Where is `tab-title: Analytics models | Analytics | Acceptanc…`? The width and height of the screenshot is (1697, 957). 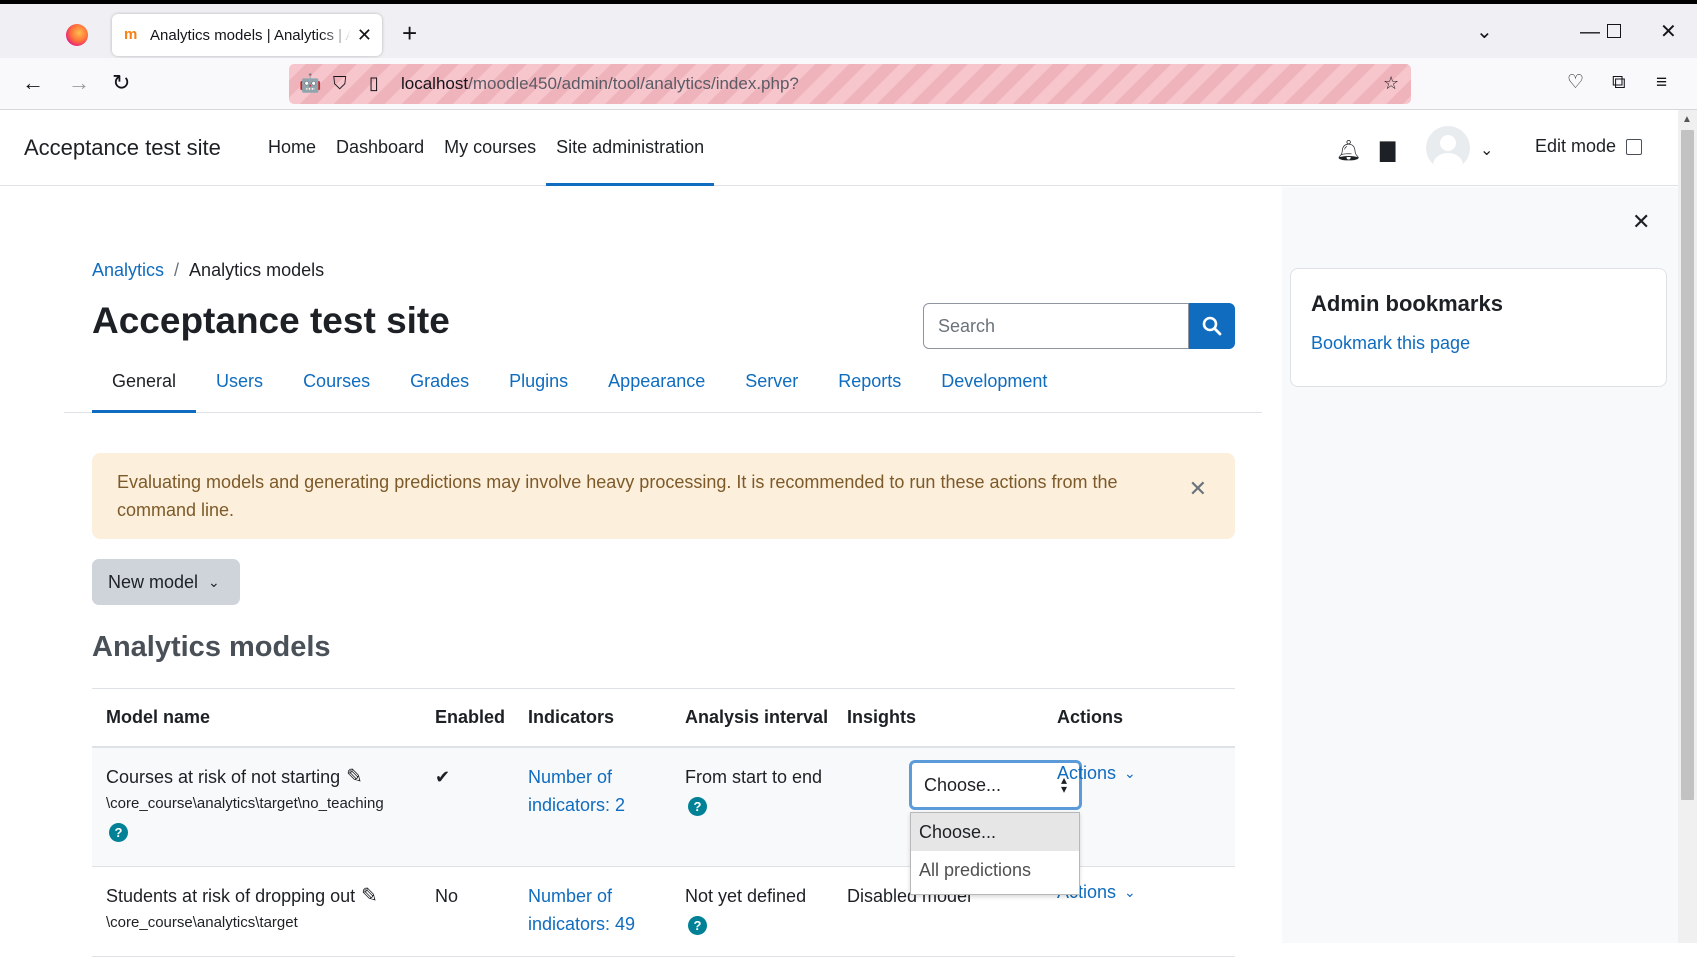
tab-title: Analytics models | Analytics | Acceptanc… is located at coordinates (250, 35).